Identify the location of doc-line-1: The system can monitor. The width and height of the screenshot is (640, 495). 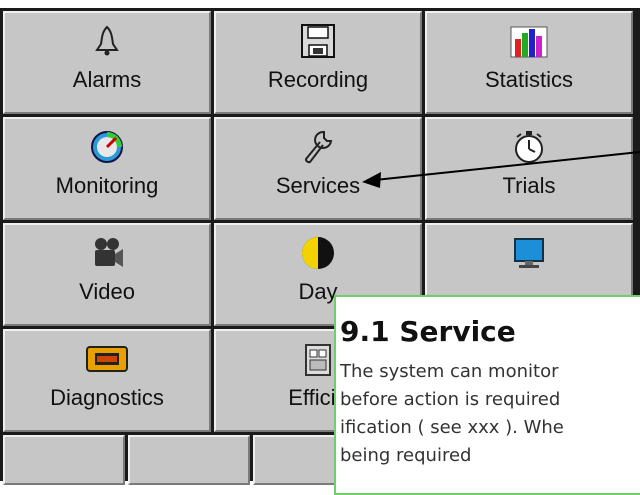
(449, 371).